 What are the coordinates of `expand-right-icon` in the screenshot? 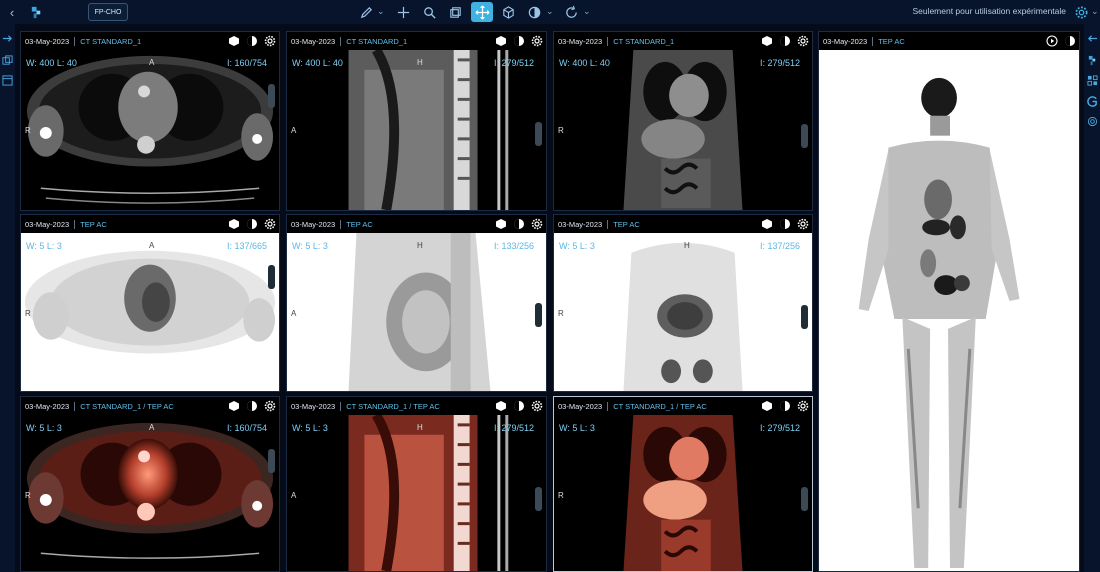 It's located at (7, 38).